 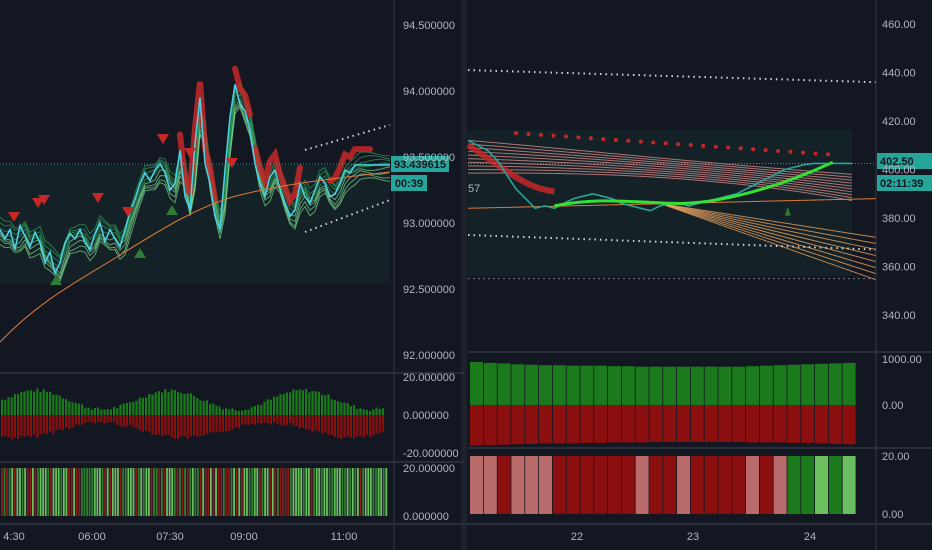 I want to click on right-y-tick: 400.00, so click(x=899, y=171).